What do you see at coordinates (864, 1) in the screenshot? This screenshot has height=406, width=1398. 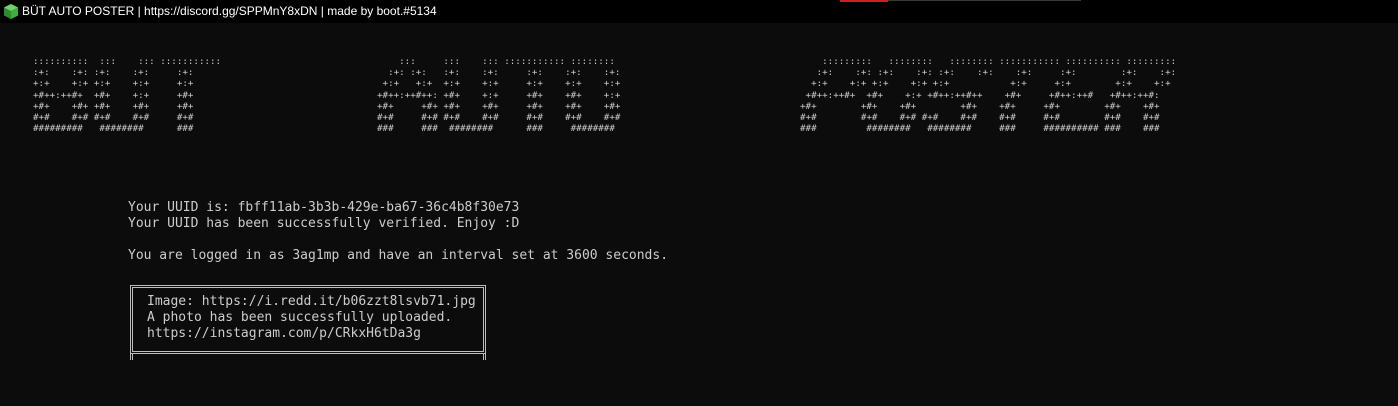 I see `title-accent-bar` at bounding box center [864, 1].